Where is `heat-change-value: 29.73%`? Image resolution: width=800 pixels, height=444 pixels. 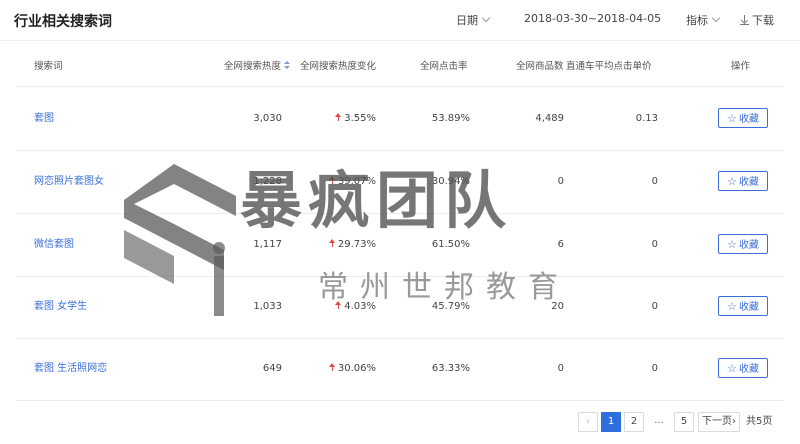 heat-change-value: 29.73% is located at coordinates (348, 245).